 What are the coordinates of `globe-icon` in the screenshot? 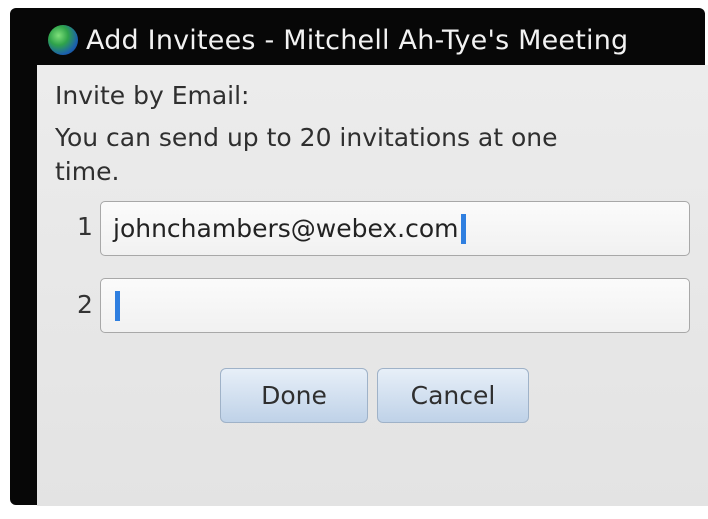 It's located at (63, 40).